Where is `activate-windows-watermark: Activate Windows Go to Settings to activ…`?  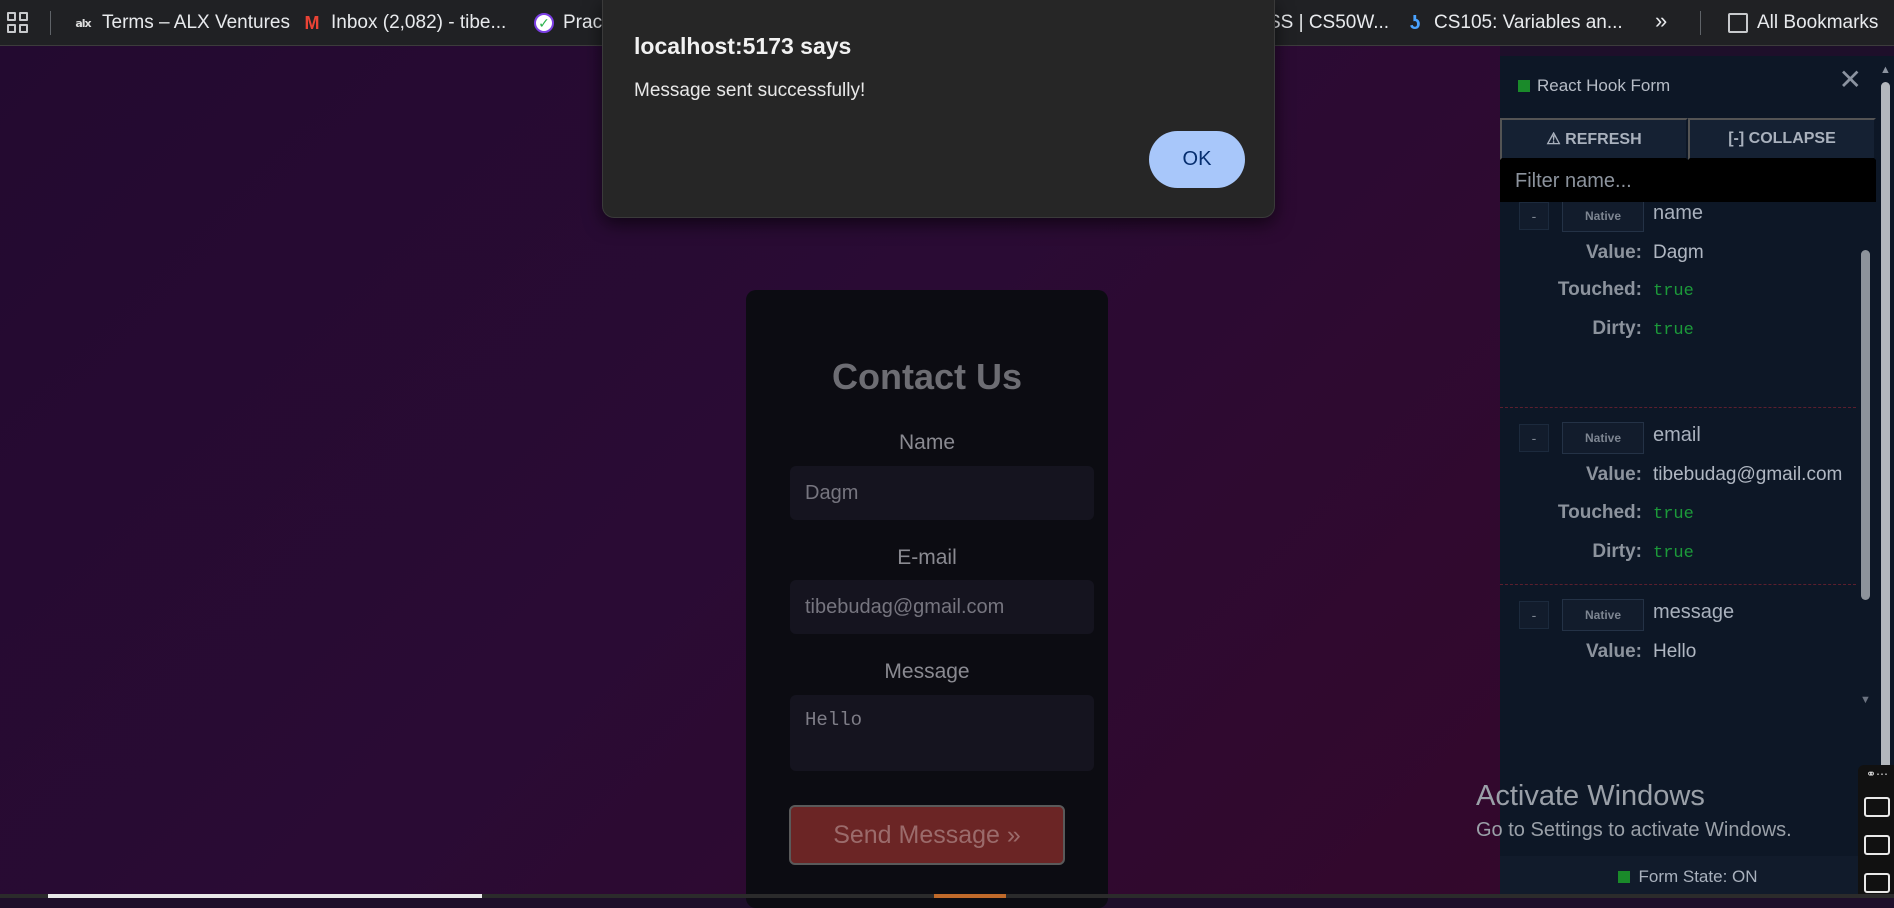 activate-windows-watermark: Activate Windows Go to Settings to activ… is located at coordinates (1634, 811).